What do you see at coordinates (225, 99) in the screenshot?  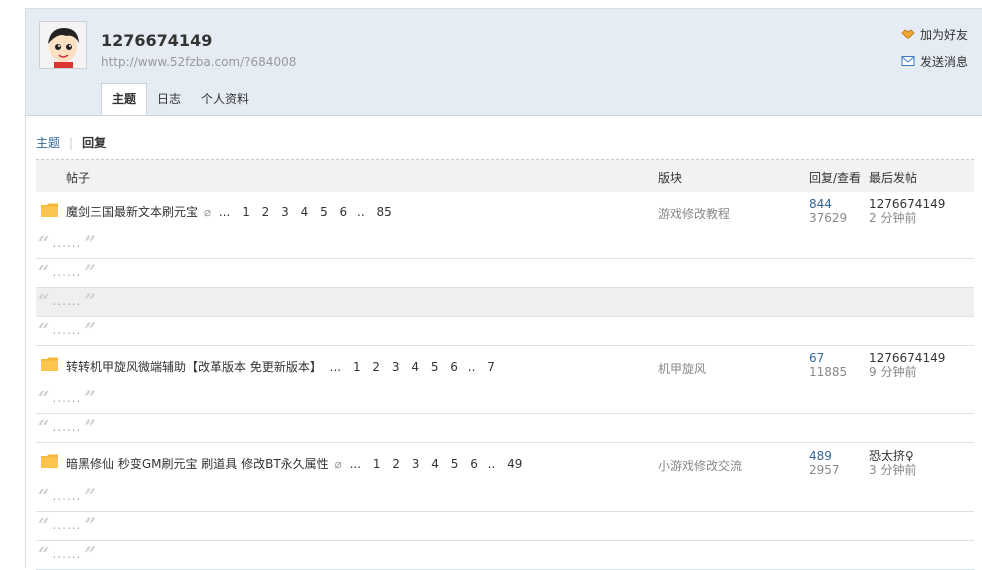 I see `tab-profile: 个人资料` at bounding box center [225, 99].